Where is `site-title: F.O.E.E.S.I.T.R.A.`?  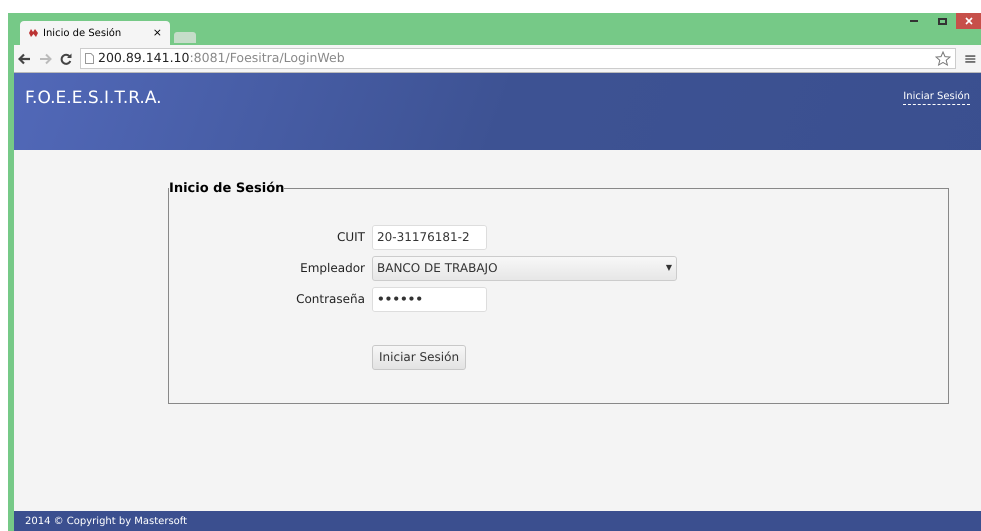
site-title: F.O.E.E.S.I.T.R.A. is located at coordinates (93, 98).